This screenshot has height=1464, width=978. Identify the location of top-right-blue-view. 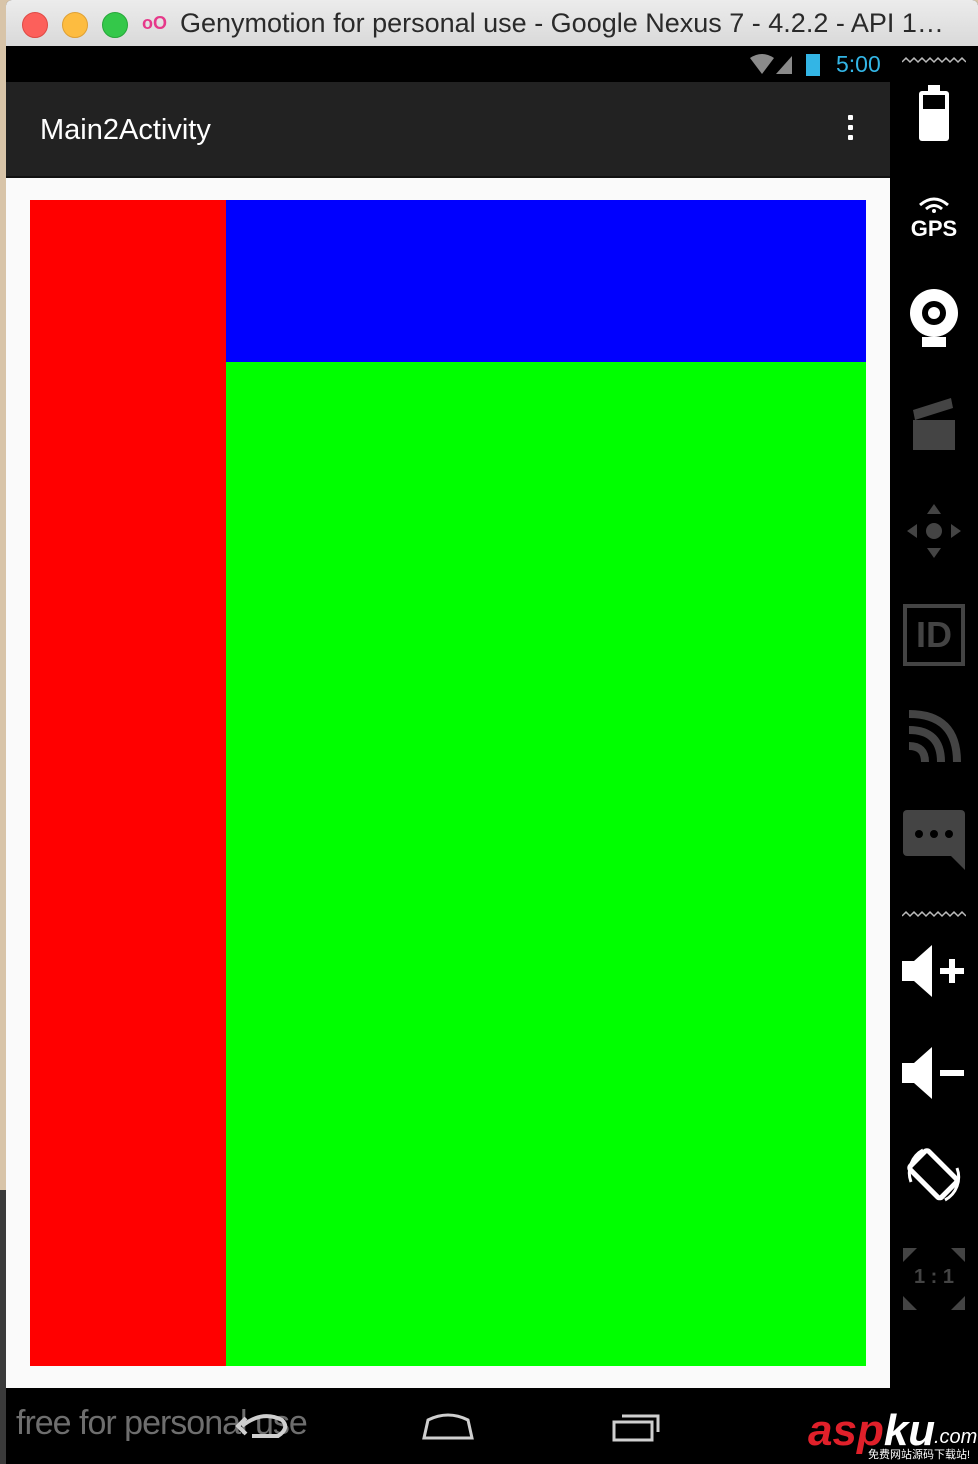
(546, 281).